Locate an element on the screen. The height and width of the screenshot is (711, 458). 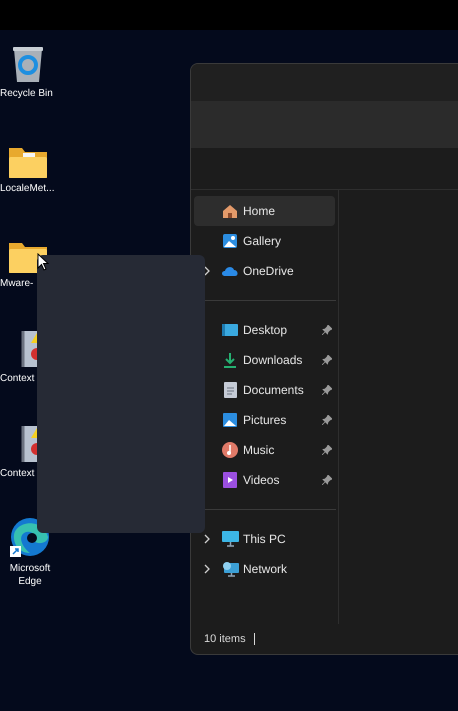
desktop-icon is located at coordinates (230, 330).